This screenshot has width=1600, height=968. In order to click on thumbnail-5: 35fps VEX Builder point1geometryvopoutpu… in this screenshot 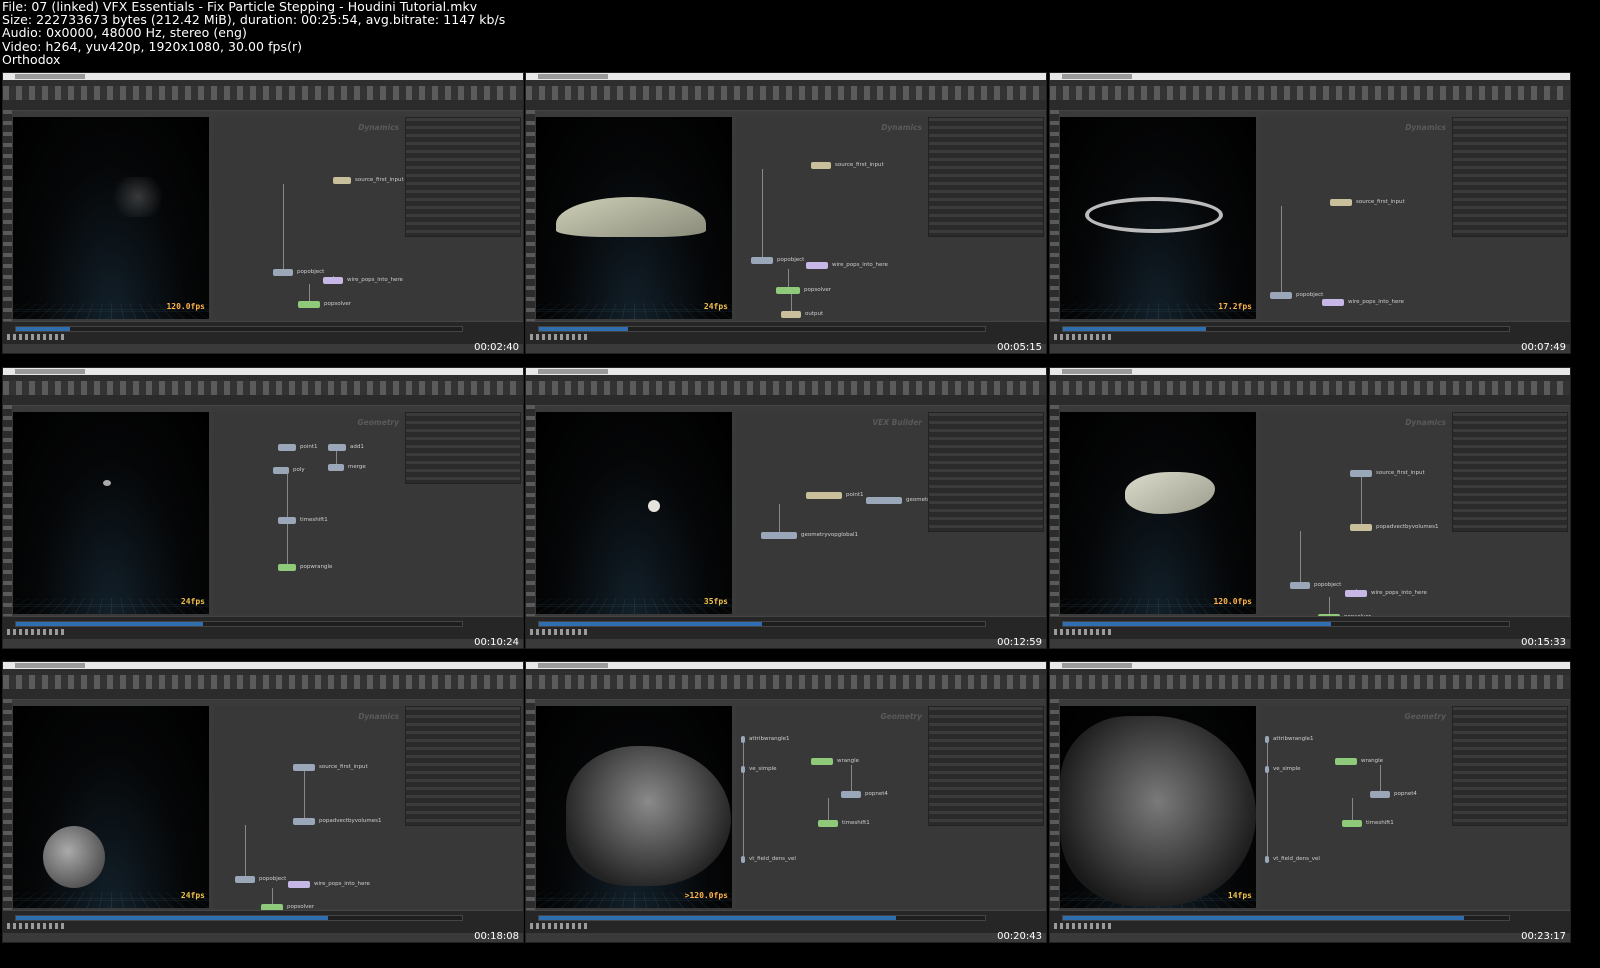, I will do `click(786, 508)`.